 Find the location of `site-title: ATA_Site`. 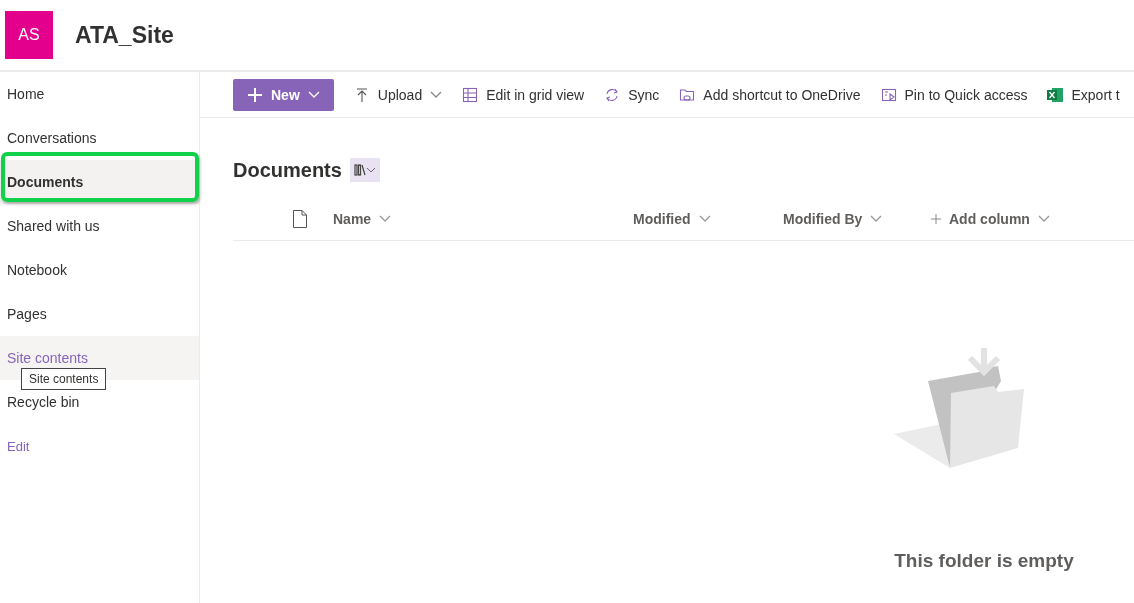

site-title: ATA_Site is located at coordinates (124, 35).